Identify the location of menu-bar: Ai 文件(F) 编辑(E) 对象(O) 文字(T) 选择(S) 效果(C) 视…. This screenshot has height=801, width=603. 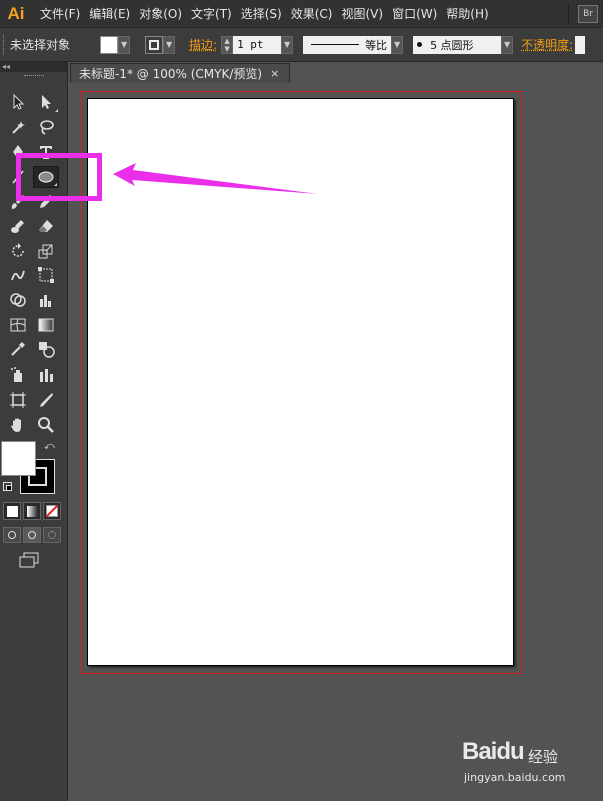
(301, 14).